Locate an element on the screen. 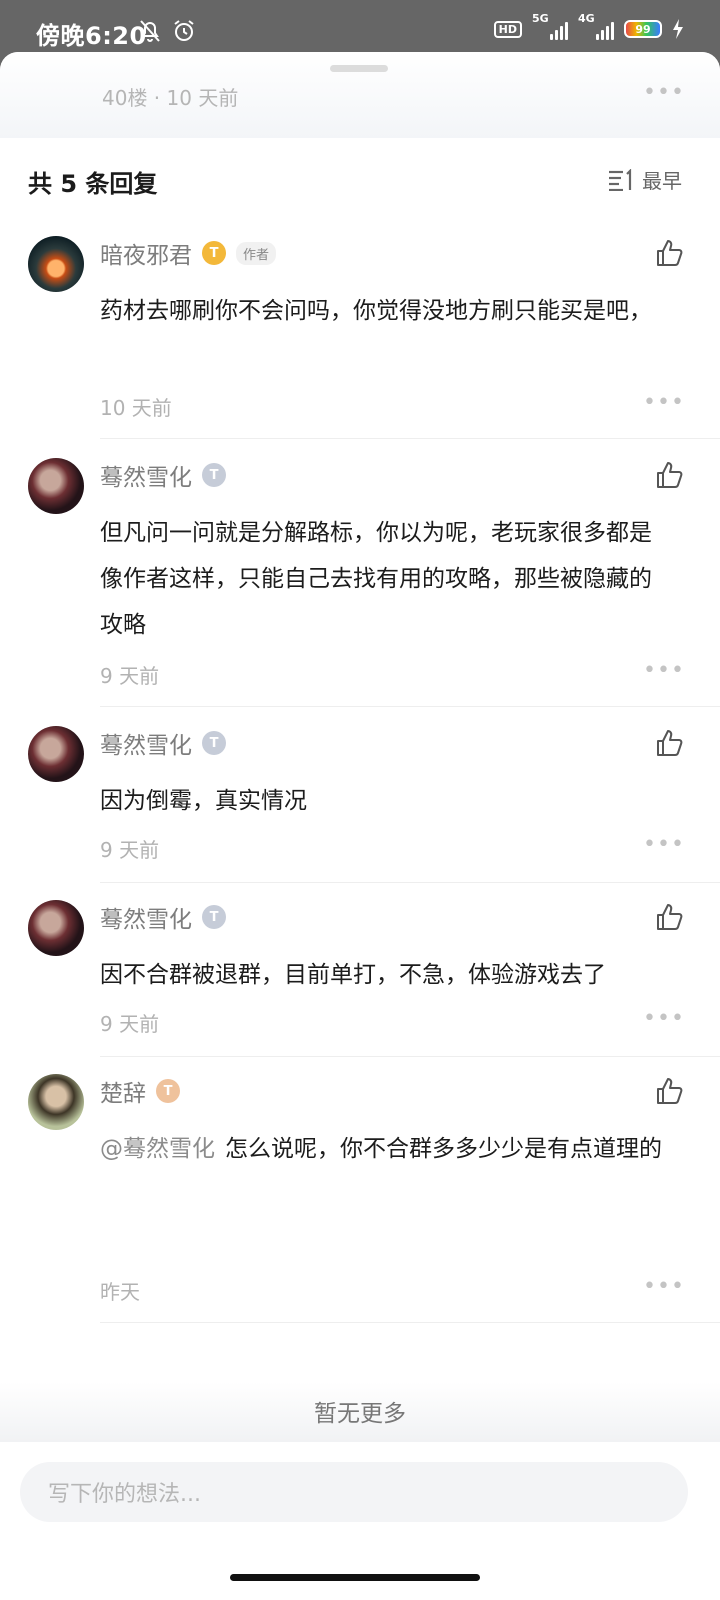 The width and height of the screenshot is (720, 1600). mention-link: @蓦然雪化 is located at coordinates (157, 1149).